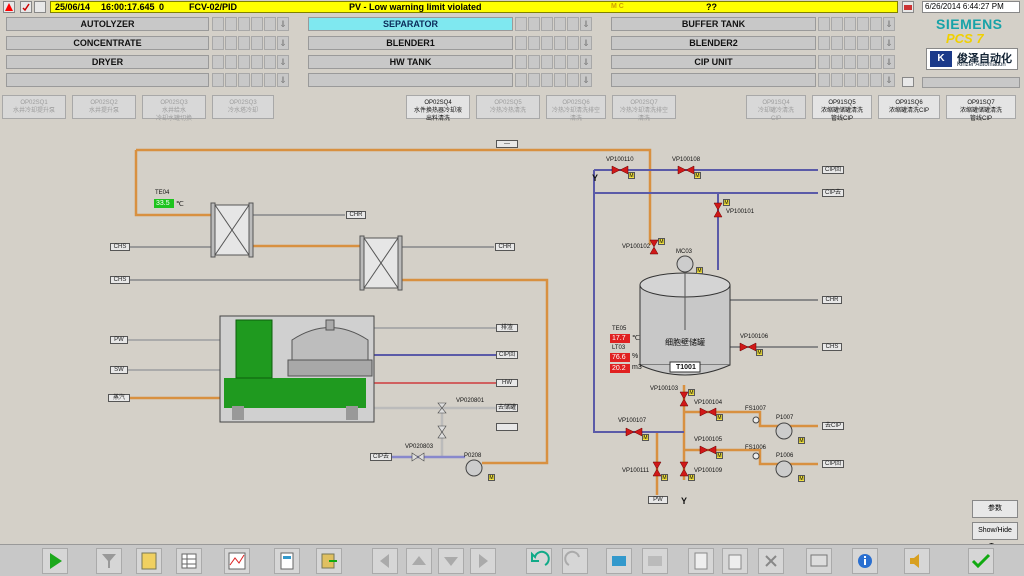 This screenshot has width=1024, height=576. Describe the element at coordinates (119, 340) in the screenshot. I see `pw-box: PW` at that location.